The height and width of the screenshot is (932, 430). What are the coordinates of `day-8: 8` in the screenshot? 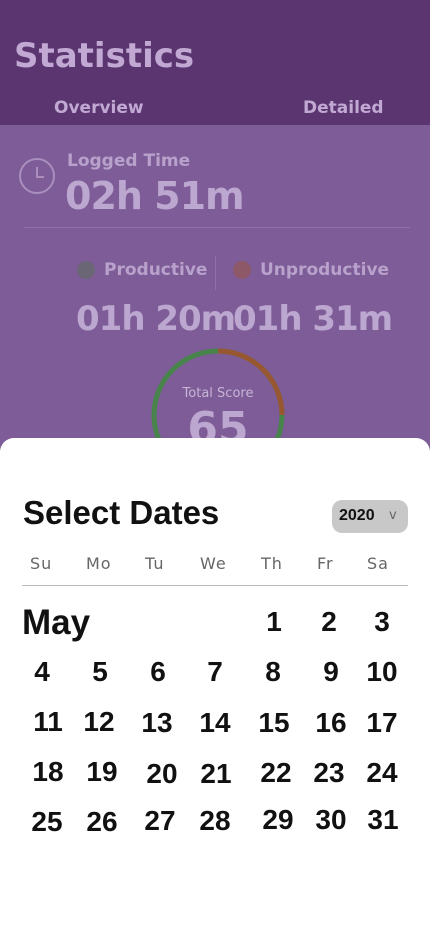 It's located at (273, 672).